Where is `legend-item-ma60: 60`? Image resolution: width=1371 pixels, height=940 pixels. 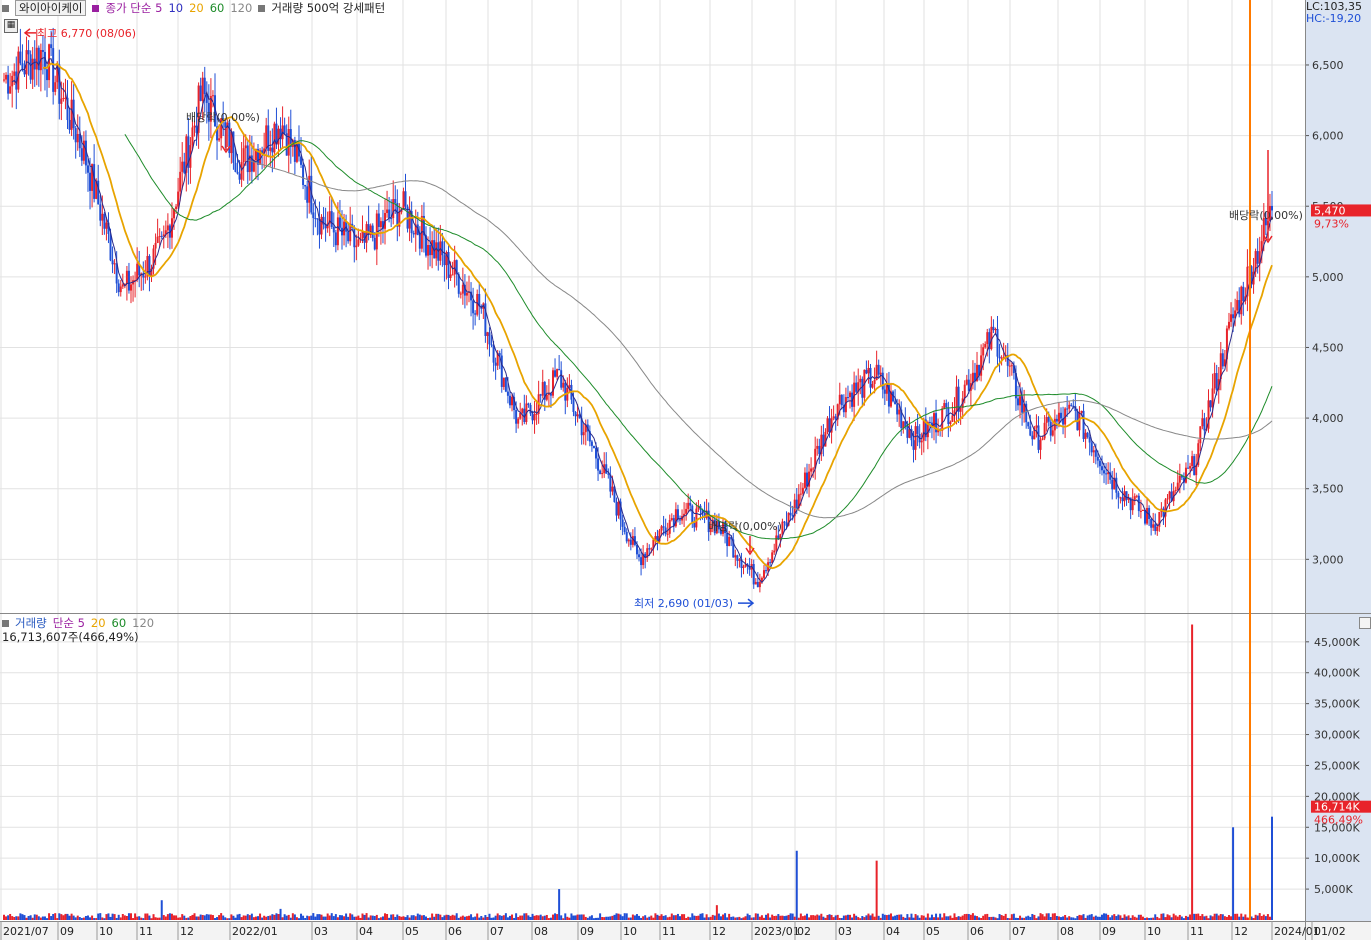
legend-item-ma60: 60 is located at coordinates (217, 8).